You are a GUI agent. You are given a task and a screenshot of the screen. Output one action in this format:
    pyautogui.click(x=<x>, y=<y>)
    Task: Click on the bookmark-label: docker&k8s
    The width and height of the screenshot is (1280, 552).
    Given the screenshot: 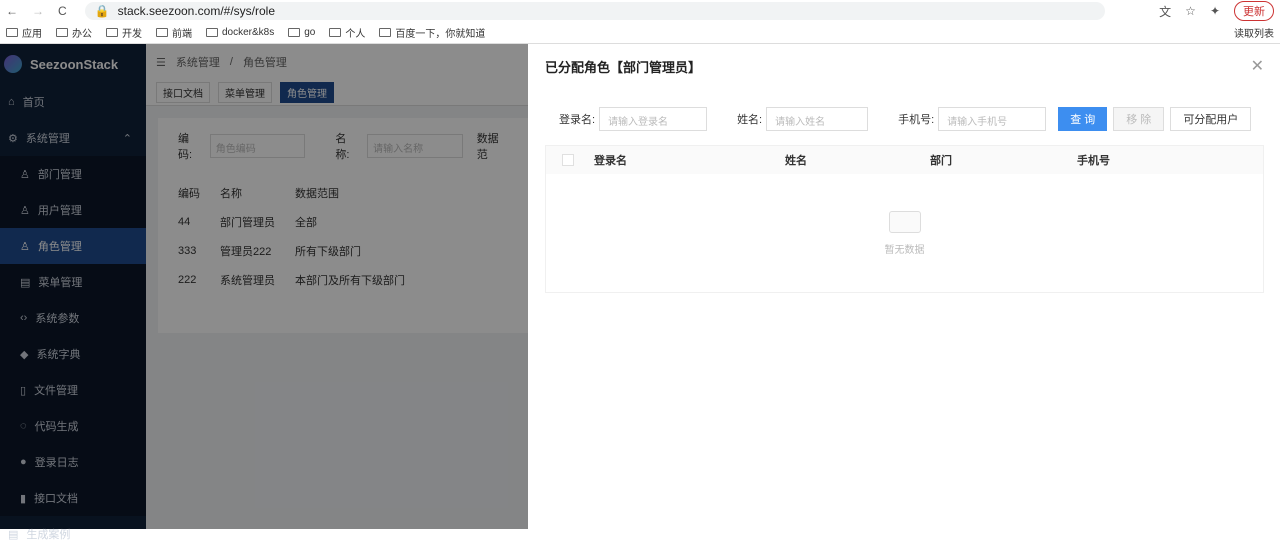 What is the action you would take?
    pyautogui.click(x=248, y=32)
    